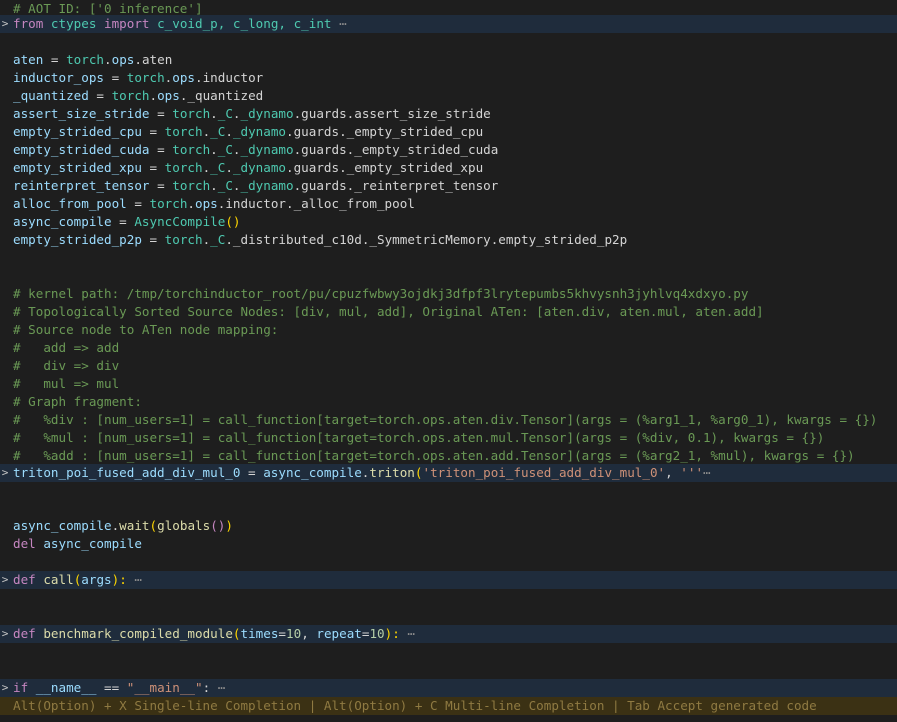 This screenshot has width=897, height=722. Describe the element at coordinates (692, 472) in the screenshot. I see `code-token: '''` at that location.